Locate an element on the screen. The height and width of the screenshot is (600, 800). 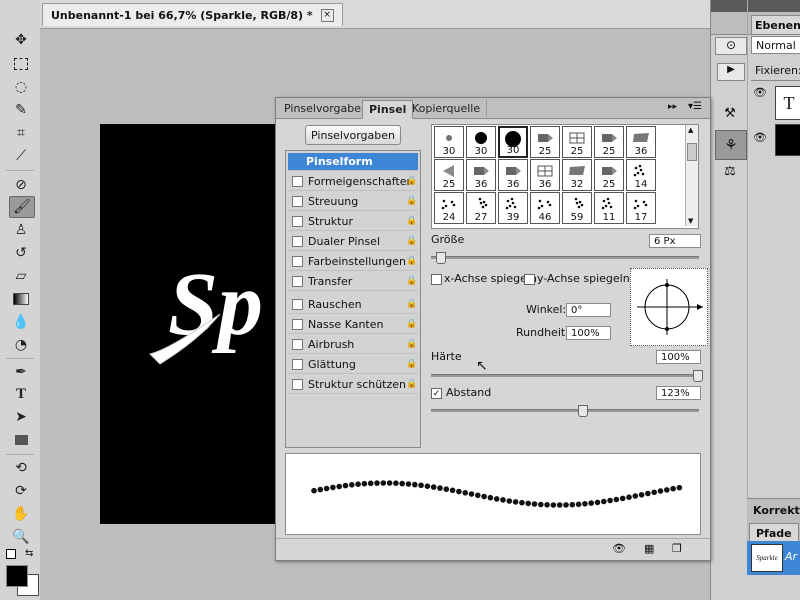
brush-option-8: Nasse Kanten 🔒 is located at coordinates (353, 325).